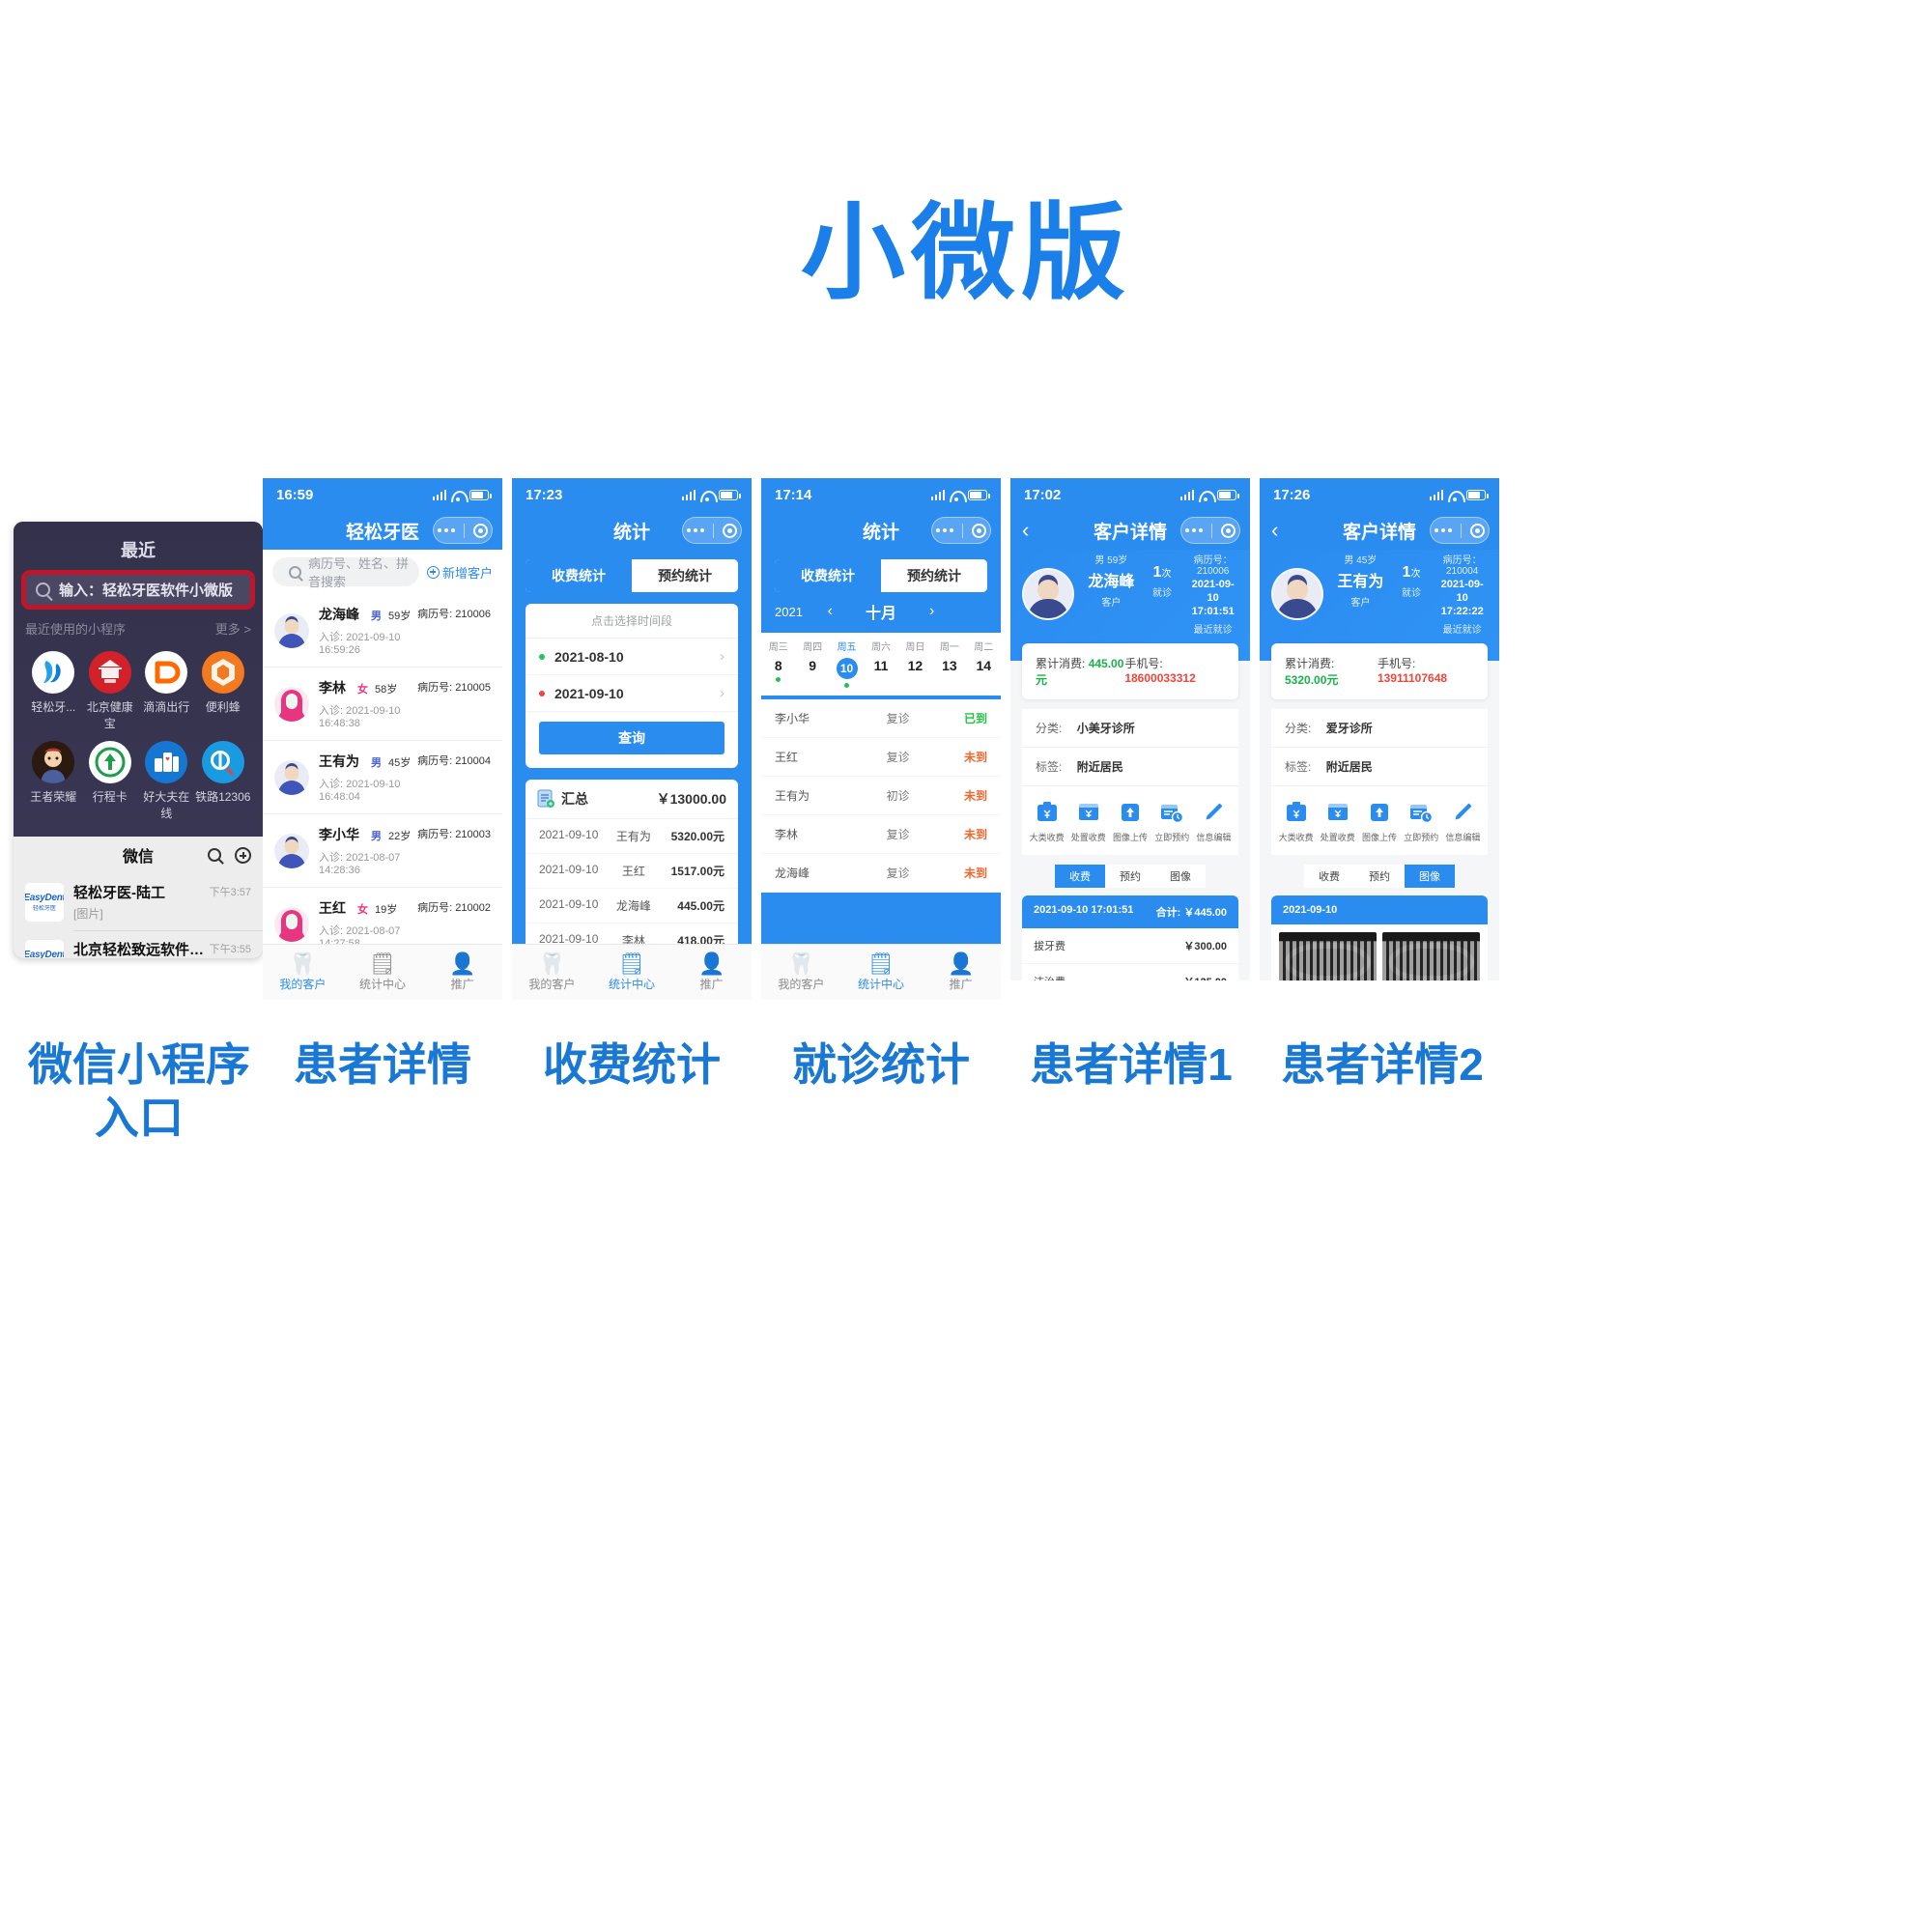 The image size is (1932, 1932). What do you see at coordinates (138, 944) in the screenshot?
I see `chat-list-item: EasyDent轻松牙医 北京轻松致远软件_ 文工 [图片] 下午3:55` at bounding box center [138, 944].